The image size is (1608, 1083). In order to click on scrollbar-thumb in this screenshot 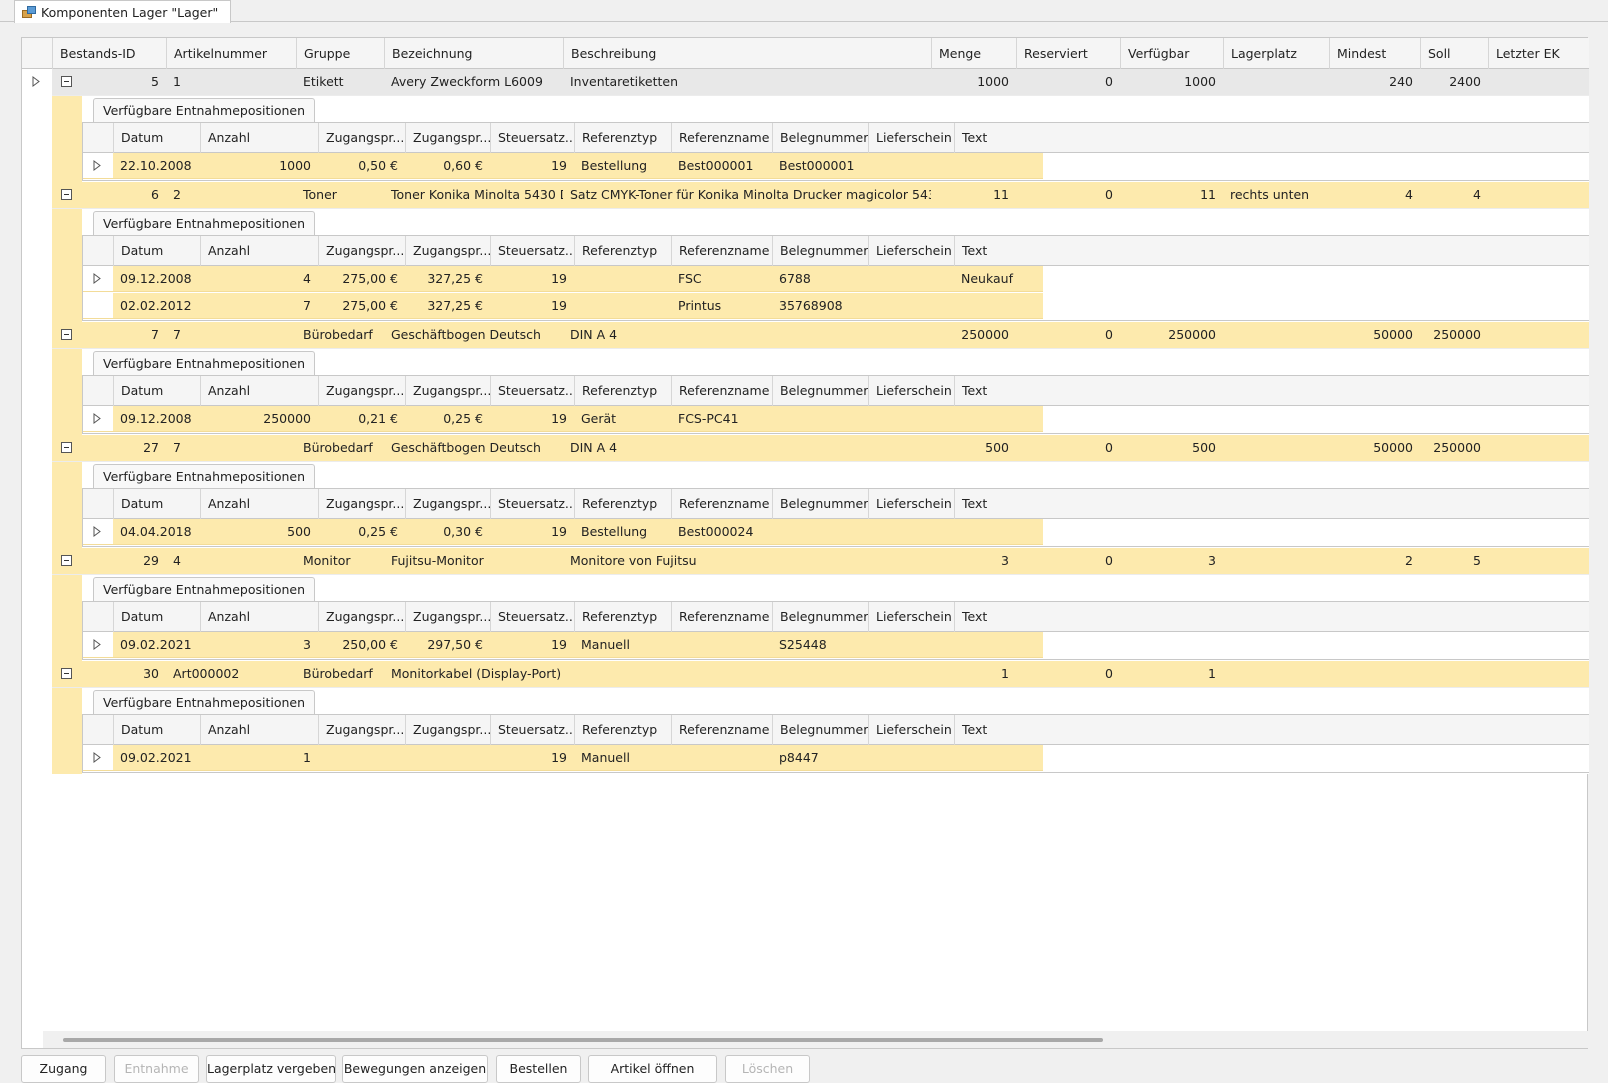, I will do `click(583, 1040)`.